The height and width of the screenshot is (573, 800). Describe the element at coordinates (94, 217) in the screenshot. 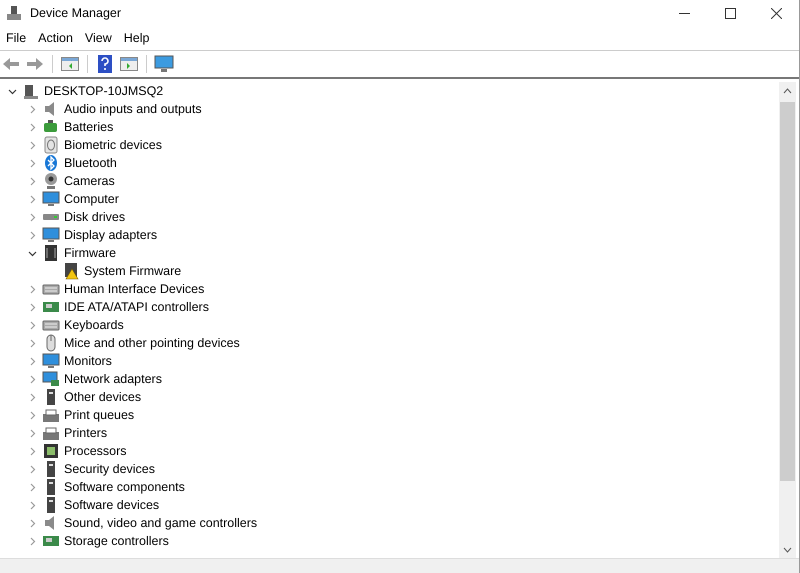

I see `tree-item-label: Disk drives` at that location.